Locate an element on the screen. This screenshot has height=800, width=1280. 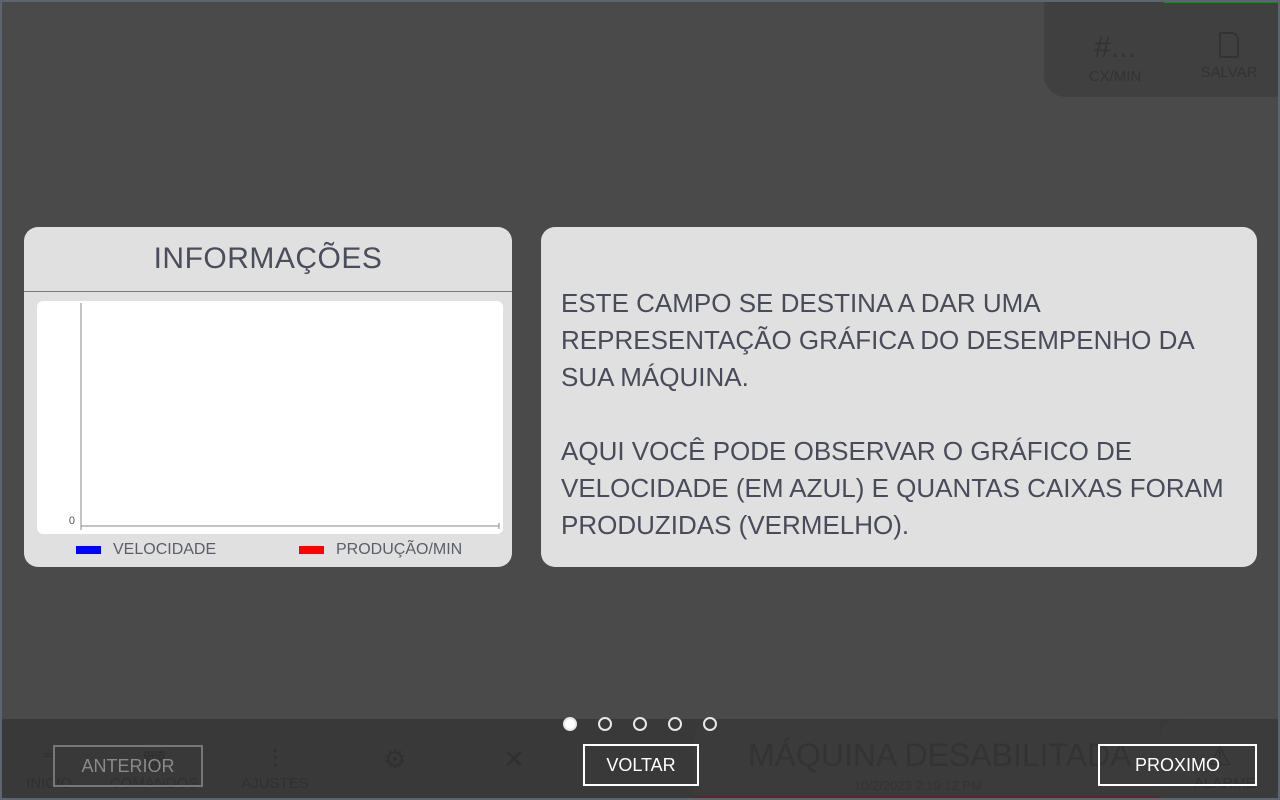
legend-label-producao: PRODUÇÃO/MIN is located at coordinates (399, 549).